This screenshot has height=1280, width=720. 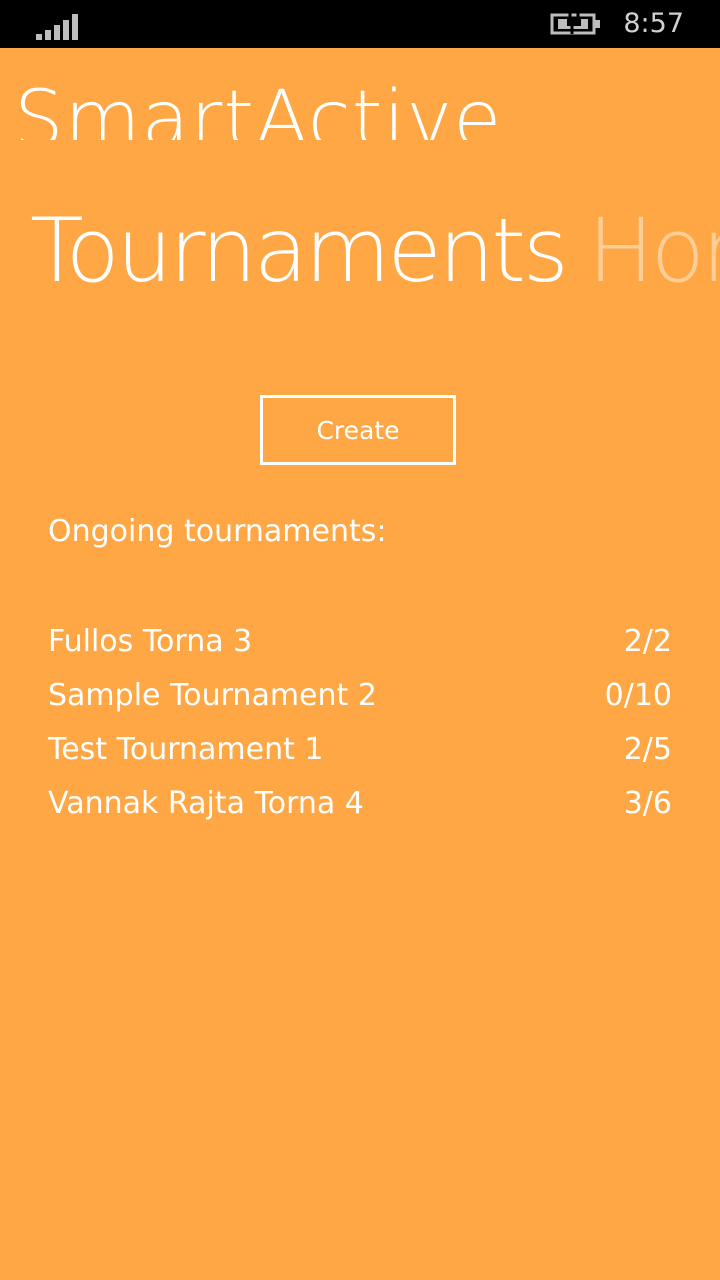 What do you see at coordinates (647, 641) in the screenshot?
I see `tournament-count: 2/2` at bounding box center [647, 641].